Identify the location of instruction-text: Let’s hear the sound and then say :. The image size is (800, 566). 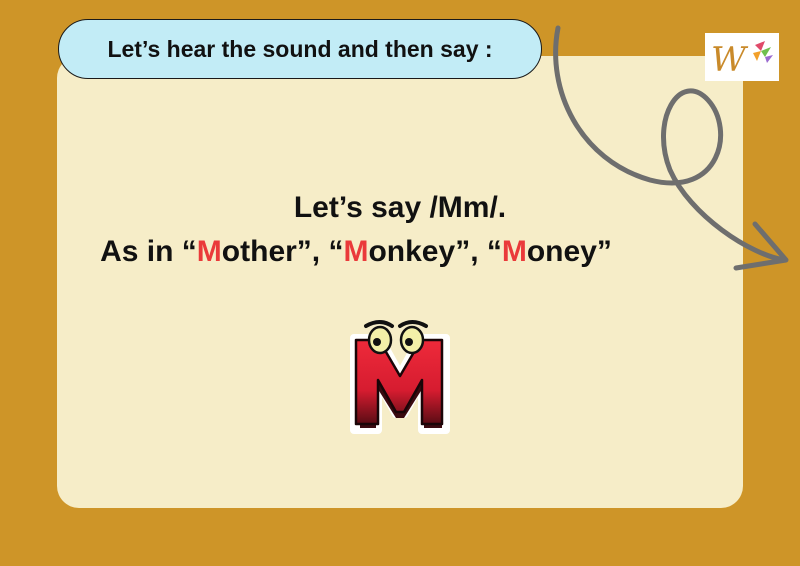
(300, 48).